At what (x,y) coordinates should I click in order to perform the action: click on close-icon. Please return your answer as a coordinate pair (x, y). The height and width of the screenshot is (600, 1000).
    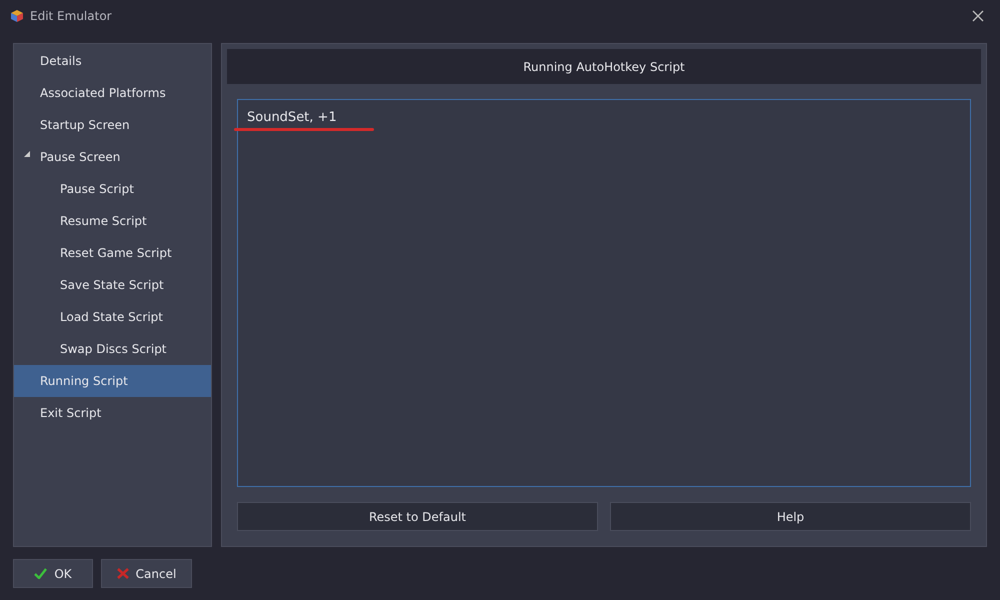
    Looking at the image, I should click on (978, 16).